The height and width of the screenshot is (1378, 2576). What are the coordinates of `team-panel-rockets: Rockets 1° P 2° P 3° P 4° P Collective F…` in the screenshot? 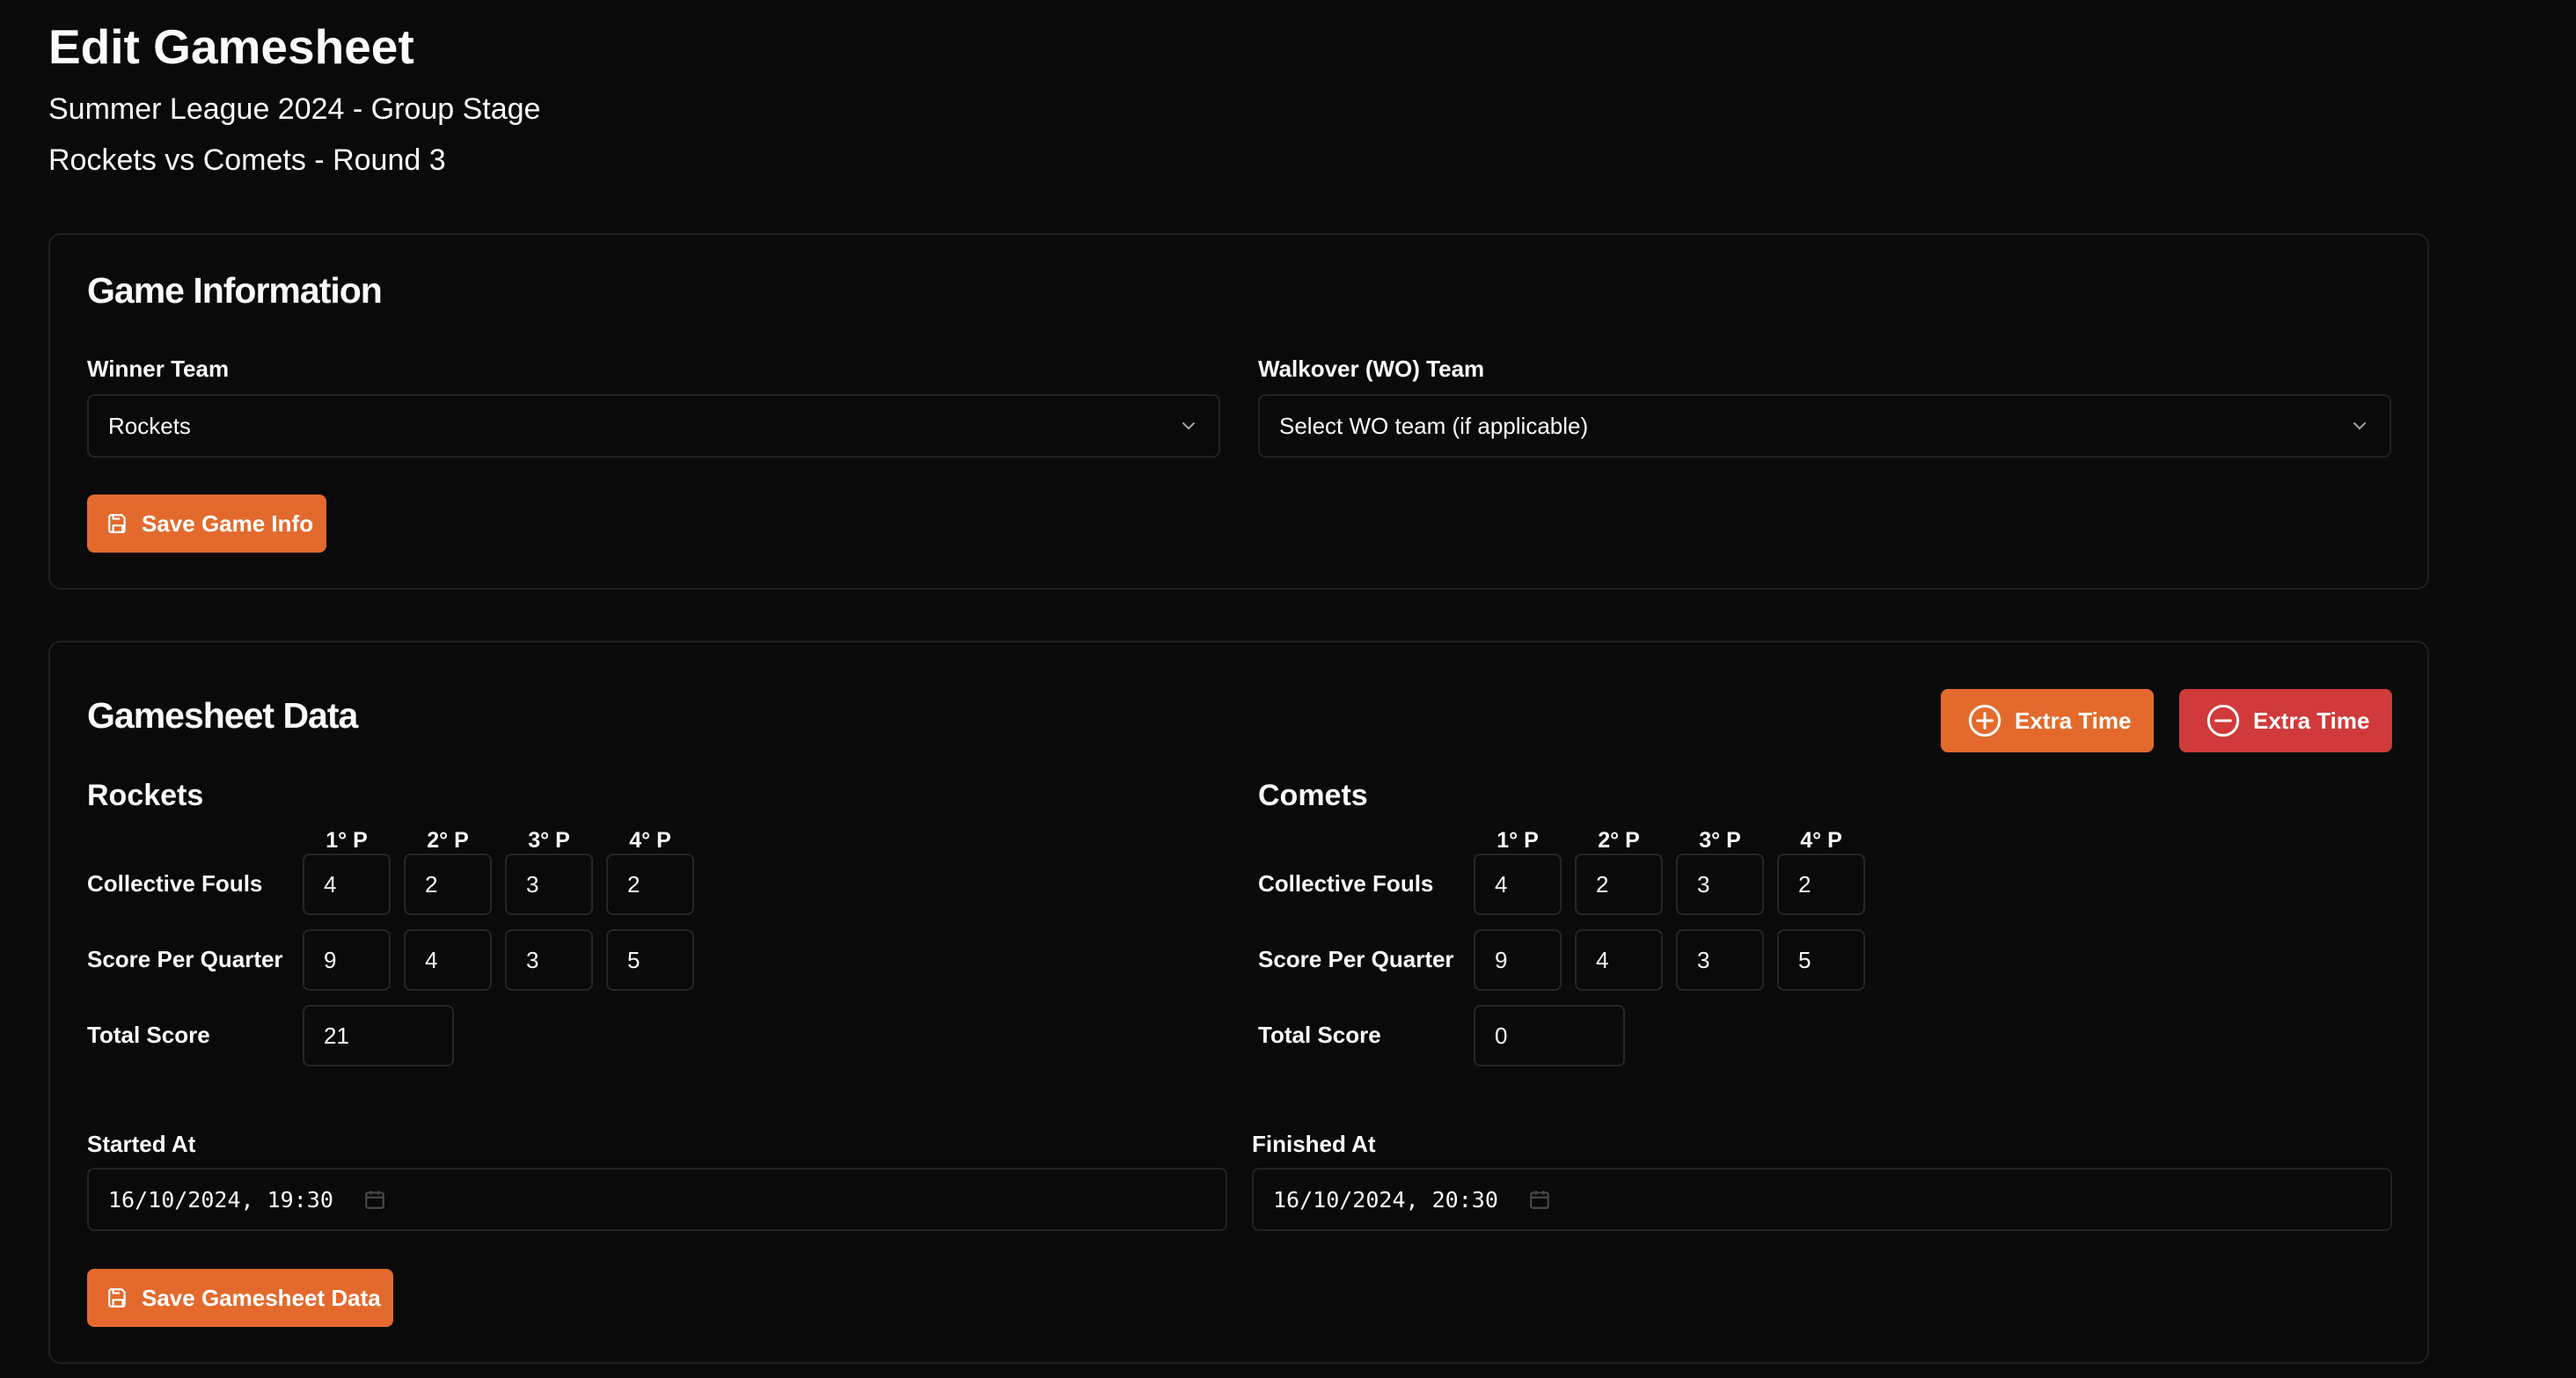 It's located at (659, 933).